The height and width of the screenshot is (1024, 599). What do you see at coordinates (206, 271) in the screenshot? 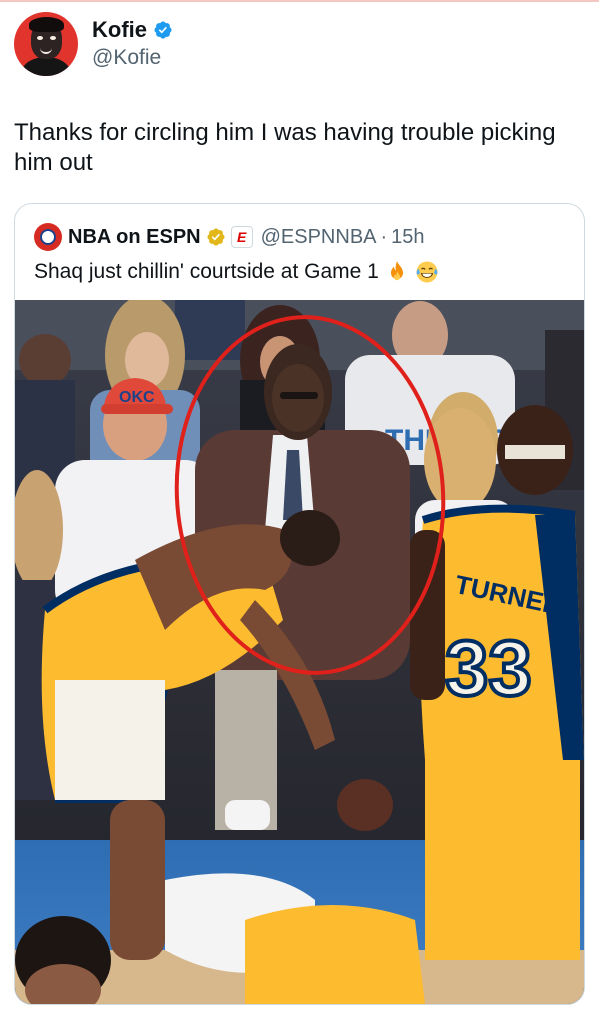
I see `quote-text-body: Shaq just chillin' courtside at Game 1` at bounding box center [206, 271].